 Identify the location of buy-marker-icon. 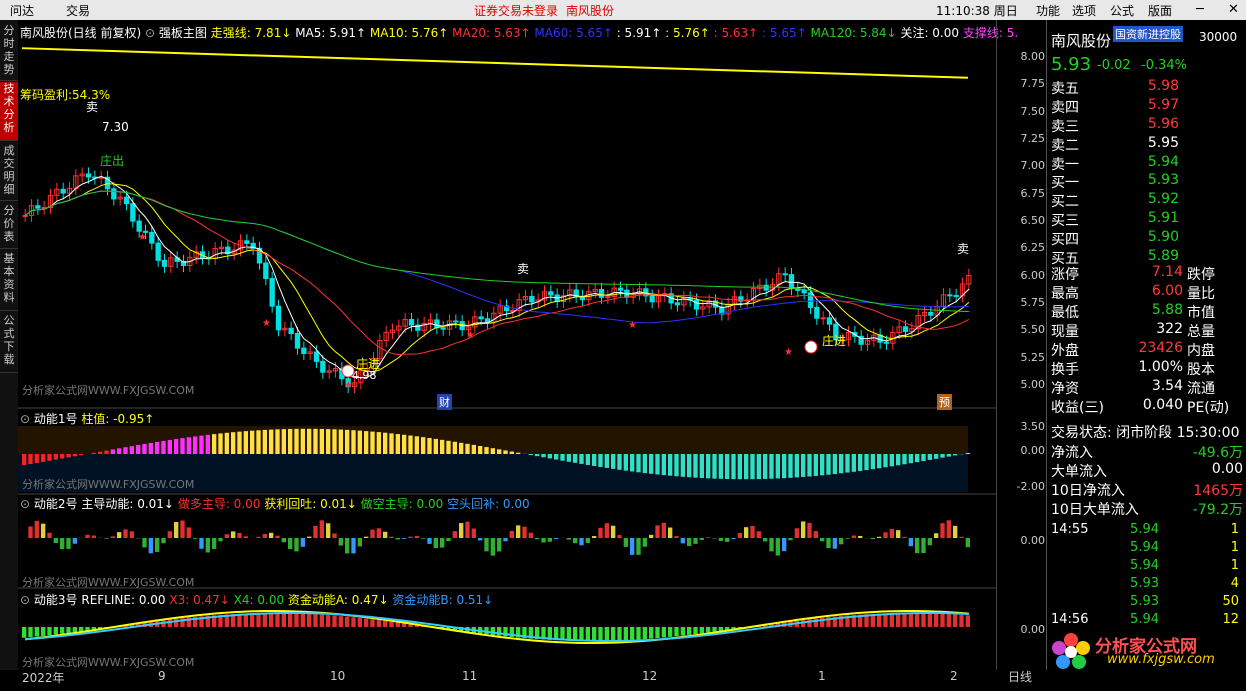
(811, 347).